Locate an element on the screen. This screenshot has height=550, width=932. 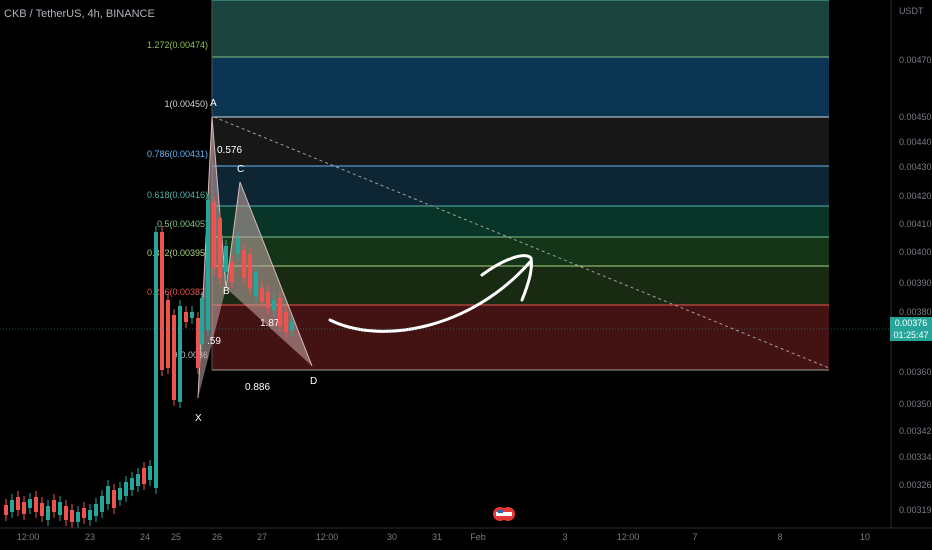
current-price-tag: 0.00376 01:25:47 is located at coordinates (911, 329).